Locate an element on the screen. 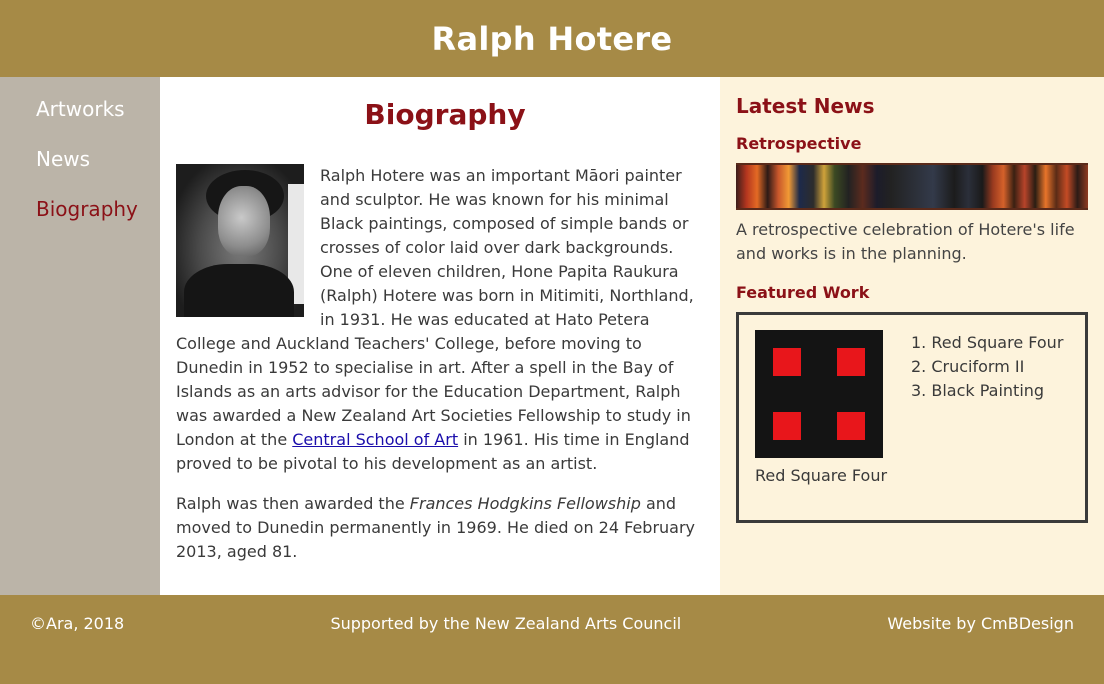  retrospective-heading: Retrospective is located at coordinates (799, 143).